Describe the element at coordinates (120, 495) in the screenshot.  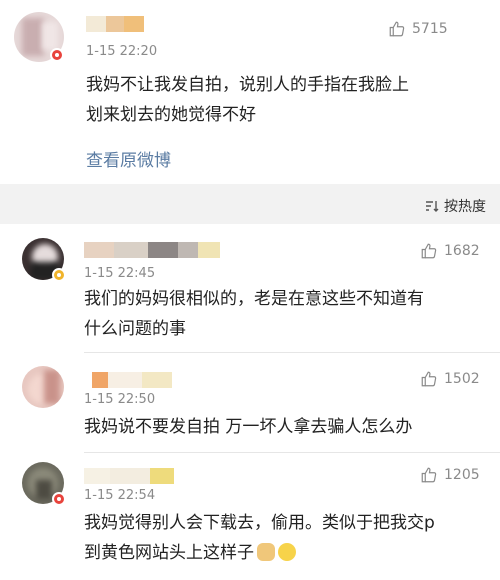
I see `comment-time: 1-15 22:54` at that location.